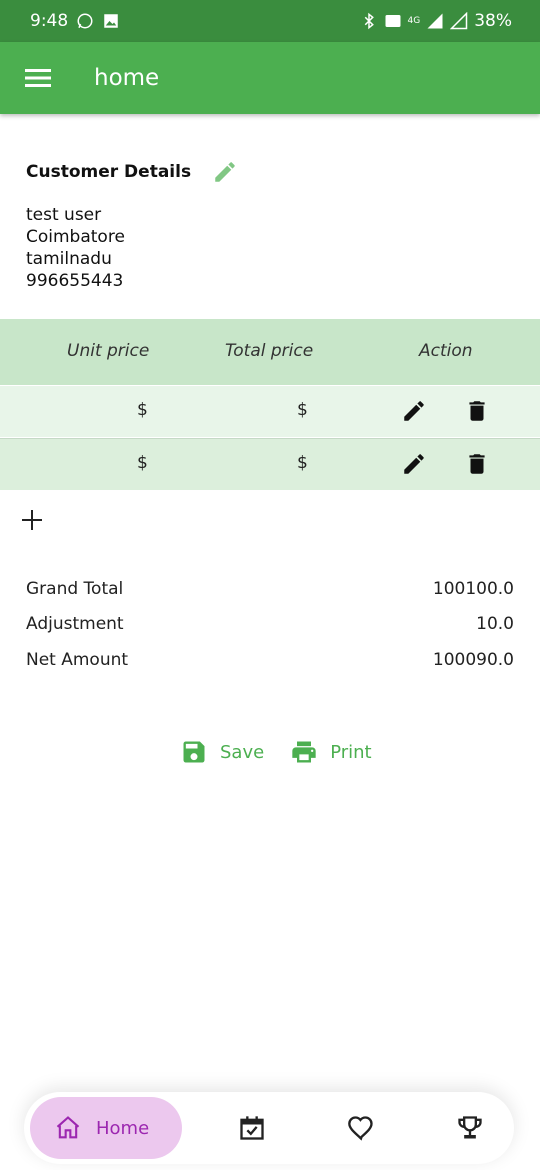  Describe the element at coordinates (111, 21) in the screenshot. I see `gallery-icon` at that location.